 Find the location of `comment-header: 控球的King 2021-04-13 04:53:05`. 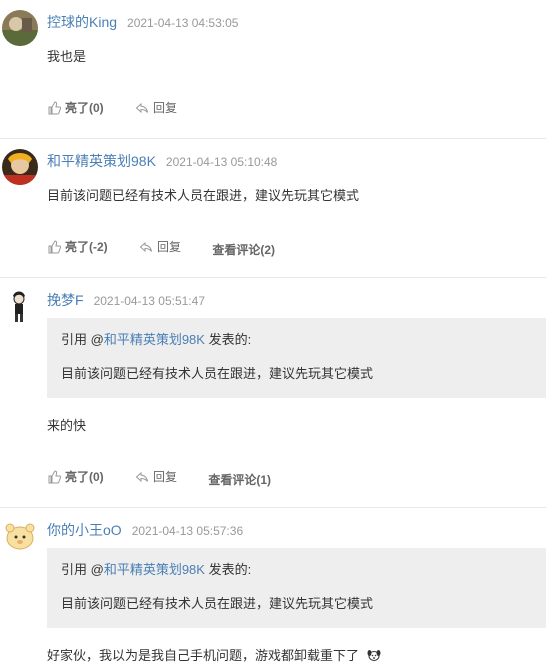

comment-header: 控球的King 2021-04-13 04:53:05 is located at coordinates (142, 22).